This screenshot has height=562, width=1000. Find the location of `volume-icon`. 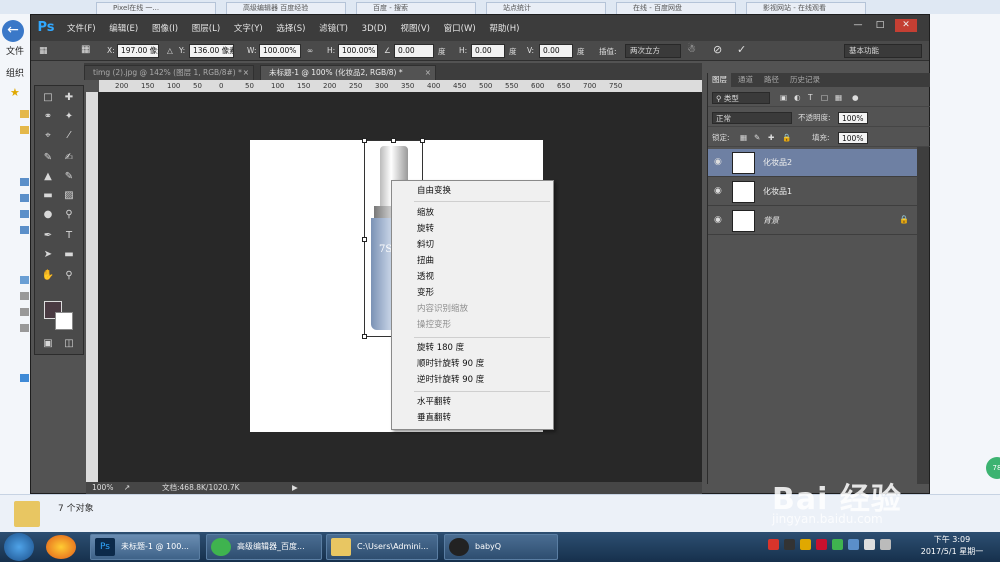

volume-icon is located at coordinates (885, 544).